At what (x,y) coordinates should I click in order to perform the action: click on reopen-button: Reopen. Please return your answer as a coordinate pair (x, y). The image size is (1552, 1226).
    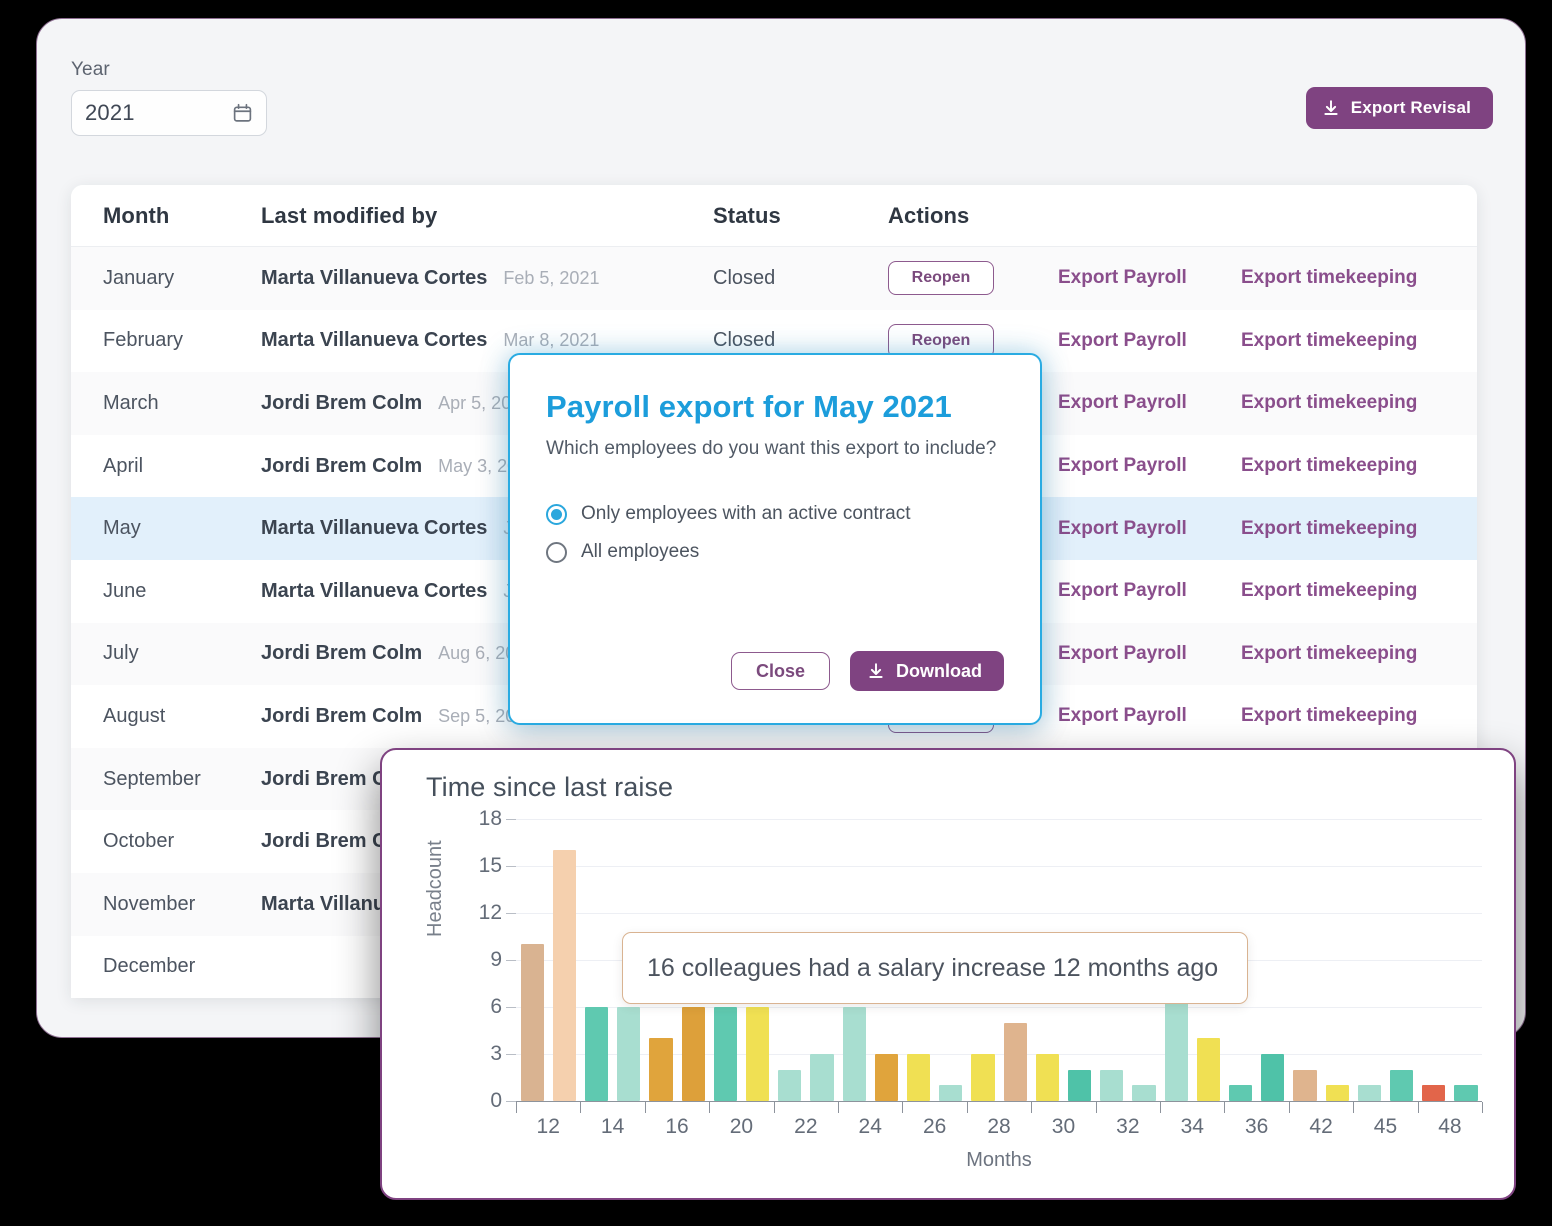
    Looking at the image, I should click on (941, 278).